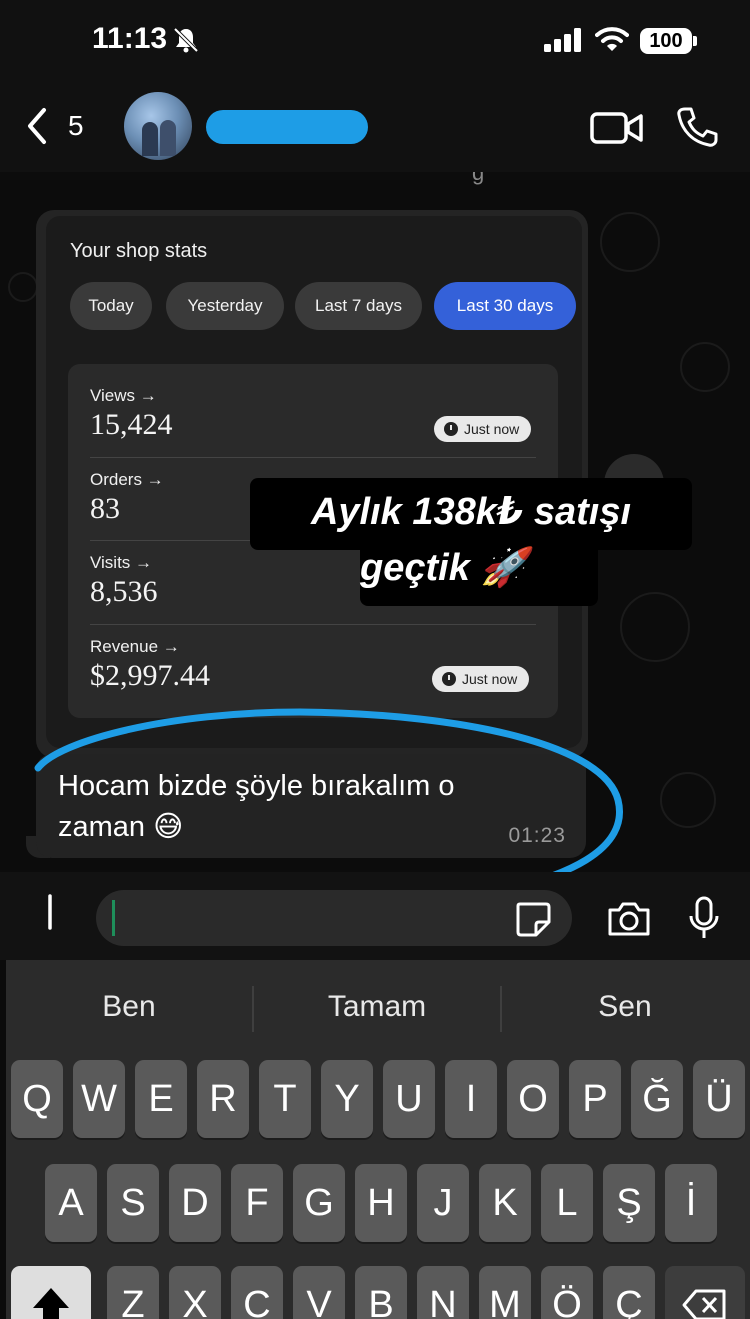 This screenshot has width=750, height=1319. Describe the element at coordinates (478, 178) in the screenshot. I see `previous-message-fragment: g` at that location.